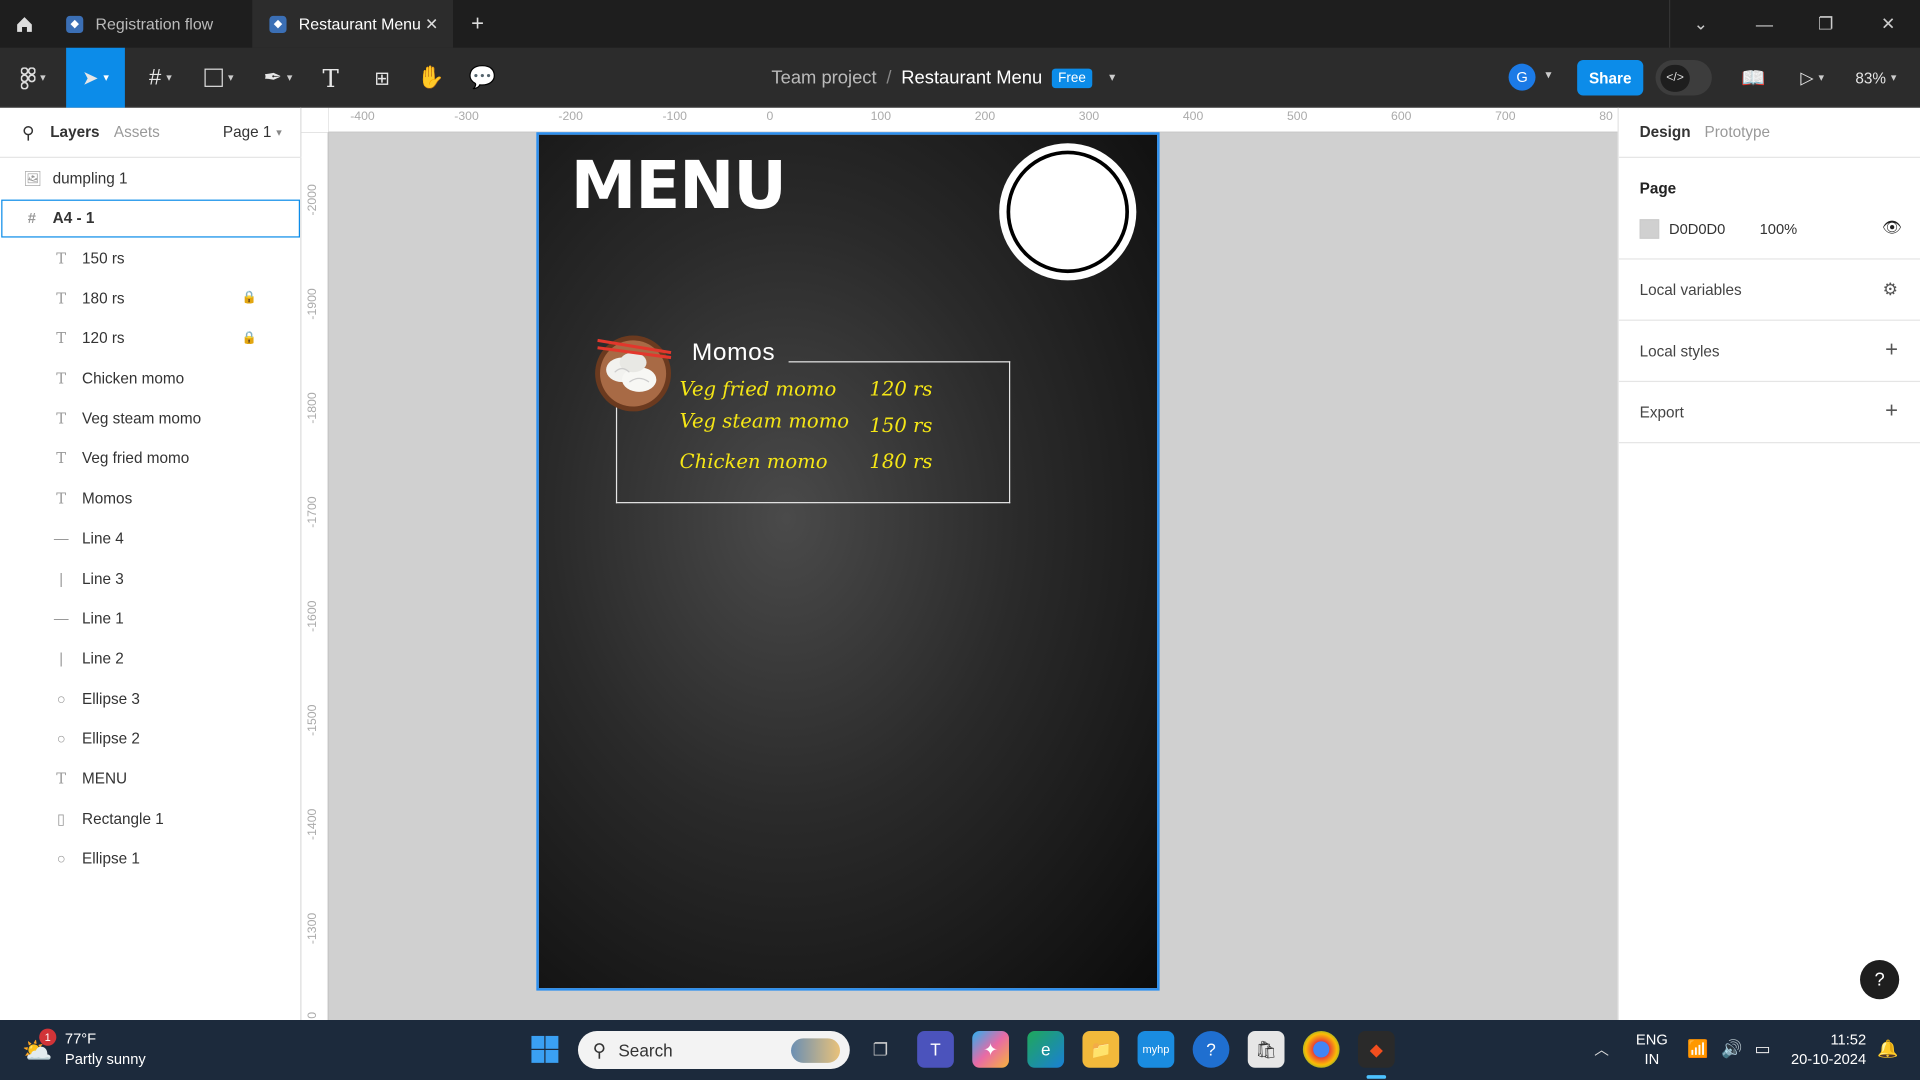 This screenshot has width=1920, height=1080. I want to click on chrome-app, so click(1321, 1049).